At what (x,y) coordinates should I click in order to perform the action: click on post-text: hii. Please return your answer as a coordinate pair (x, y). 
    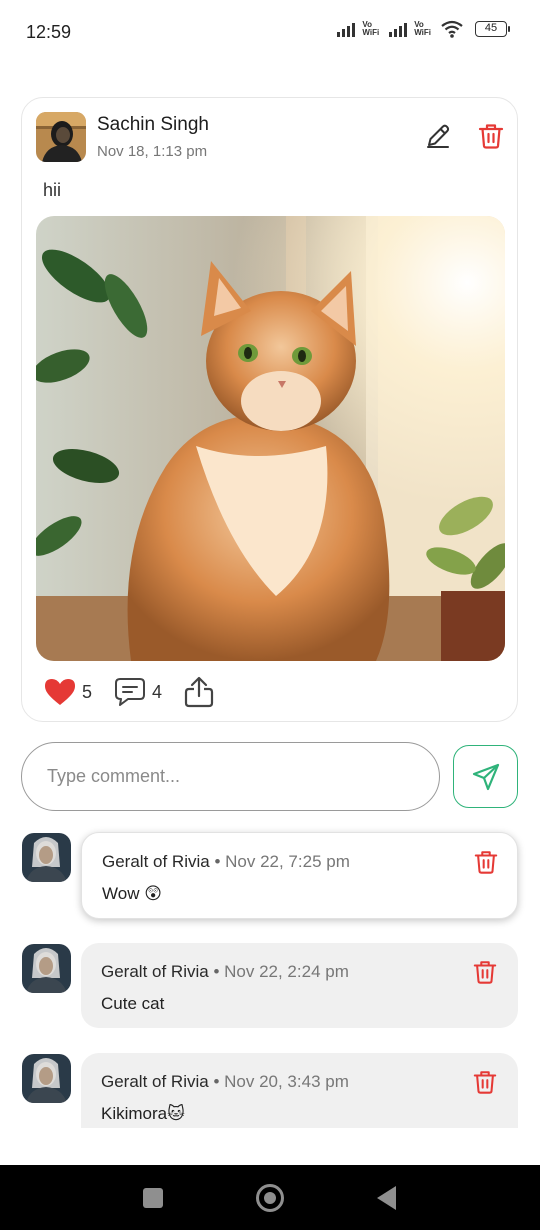
    Looking at the image, I should click on (52, 190).